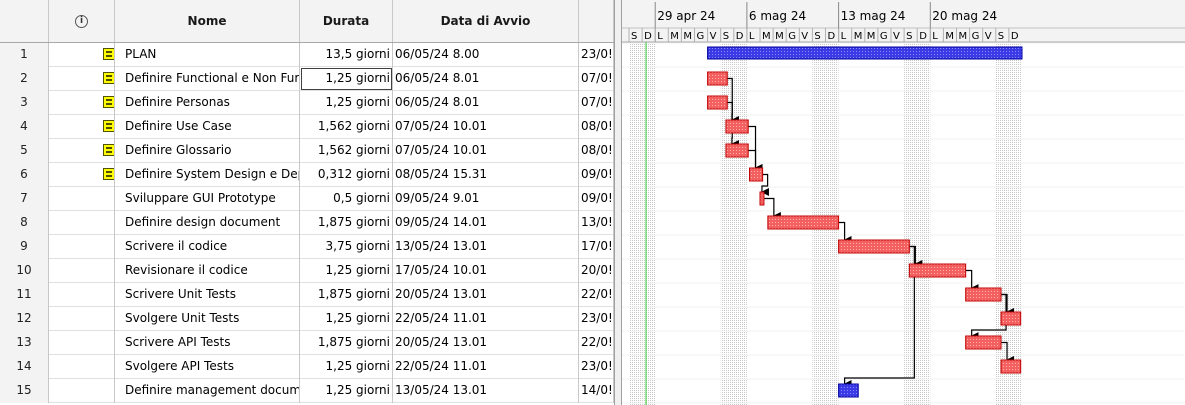 Image resolution: width=1185 pixels, height=405 pixels. I want to click on duration-cell: 0,312 giorni, so click(346, 175).